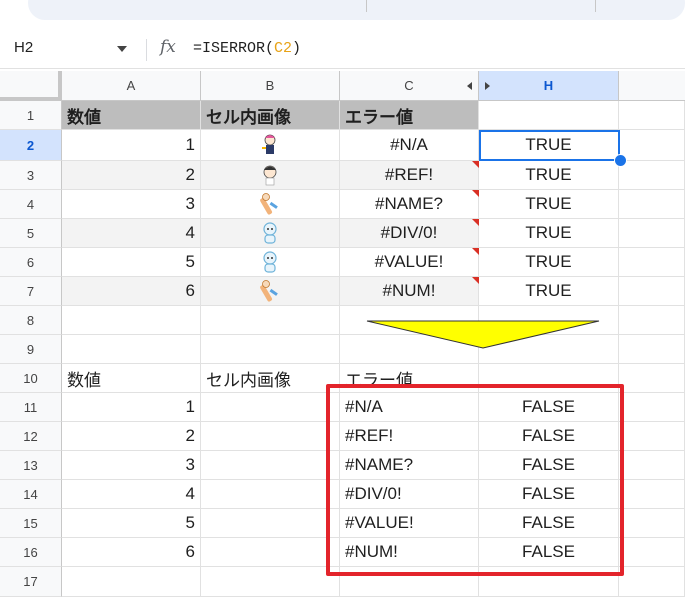  Describe the element at coordinates (487, 86) in the screenshot. I see `hidden-columns-right-arrow-icon` at that location.